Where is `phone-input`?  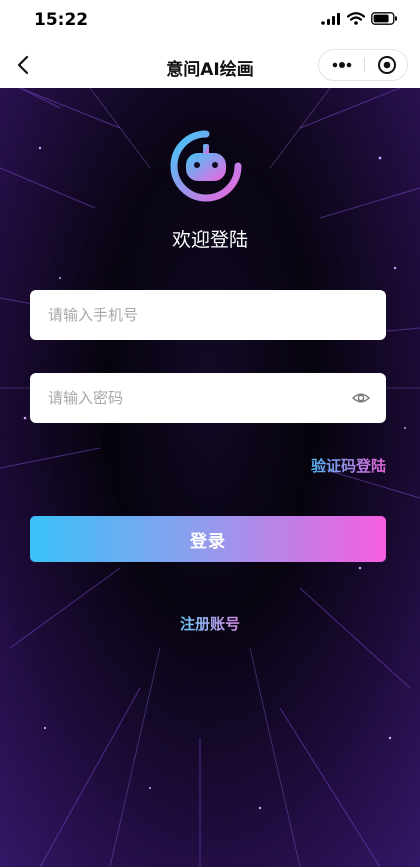 phone-input is located at coordinates (198, 315).